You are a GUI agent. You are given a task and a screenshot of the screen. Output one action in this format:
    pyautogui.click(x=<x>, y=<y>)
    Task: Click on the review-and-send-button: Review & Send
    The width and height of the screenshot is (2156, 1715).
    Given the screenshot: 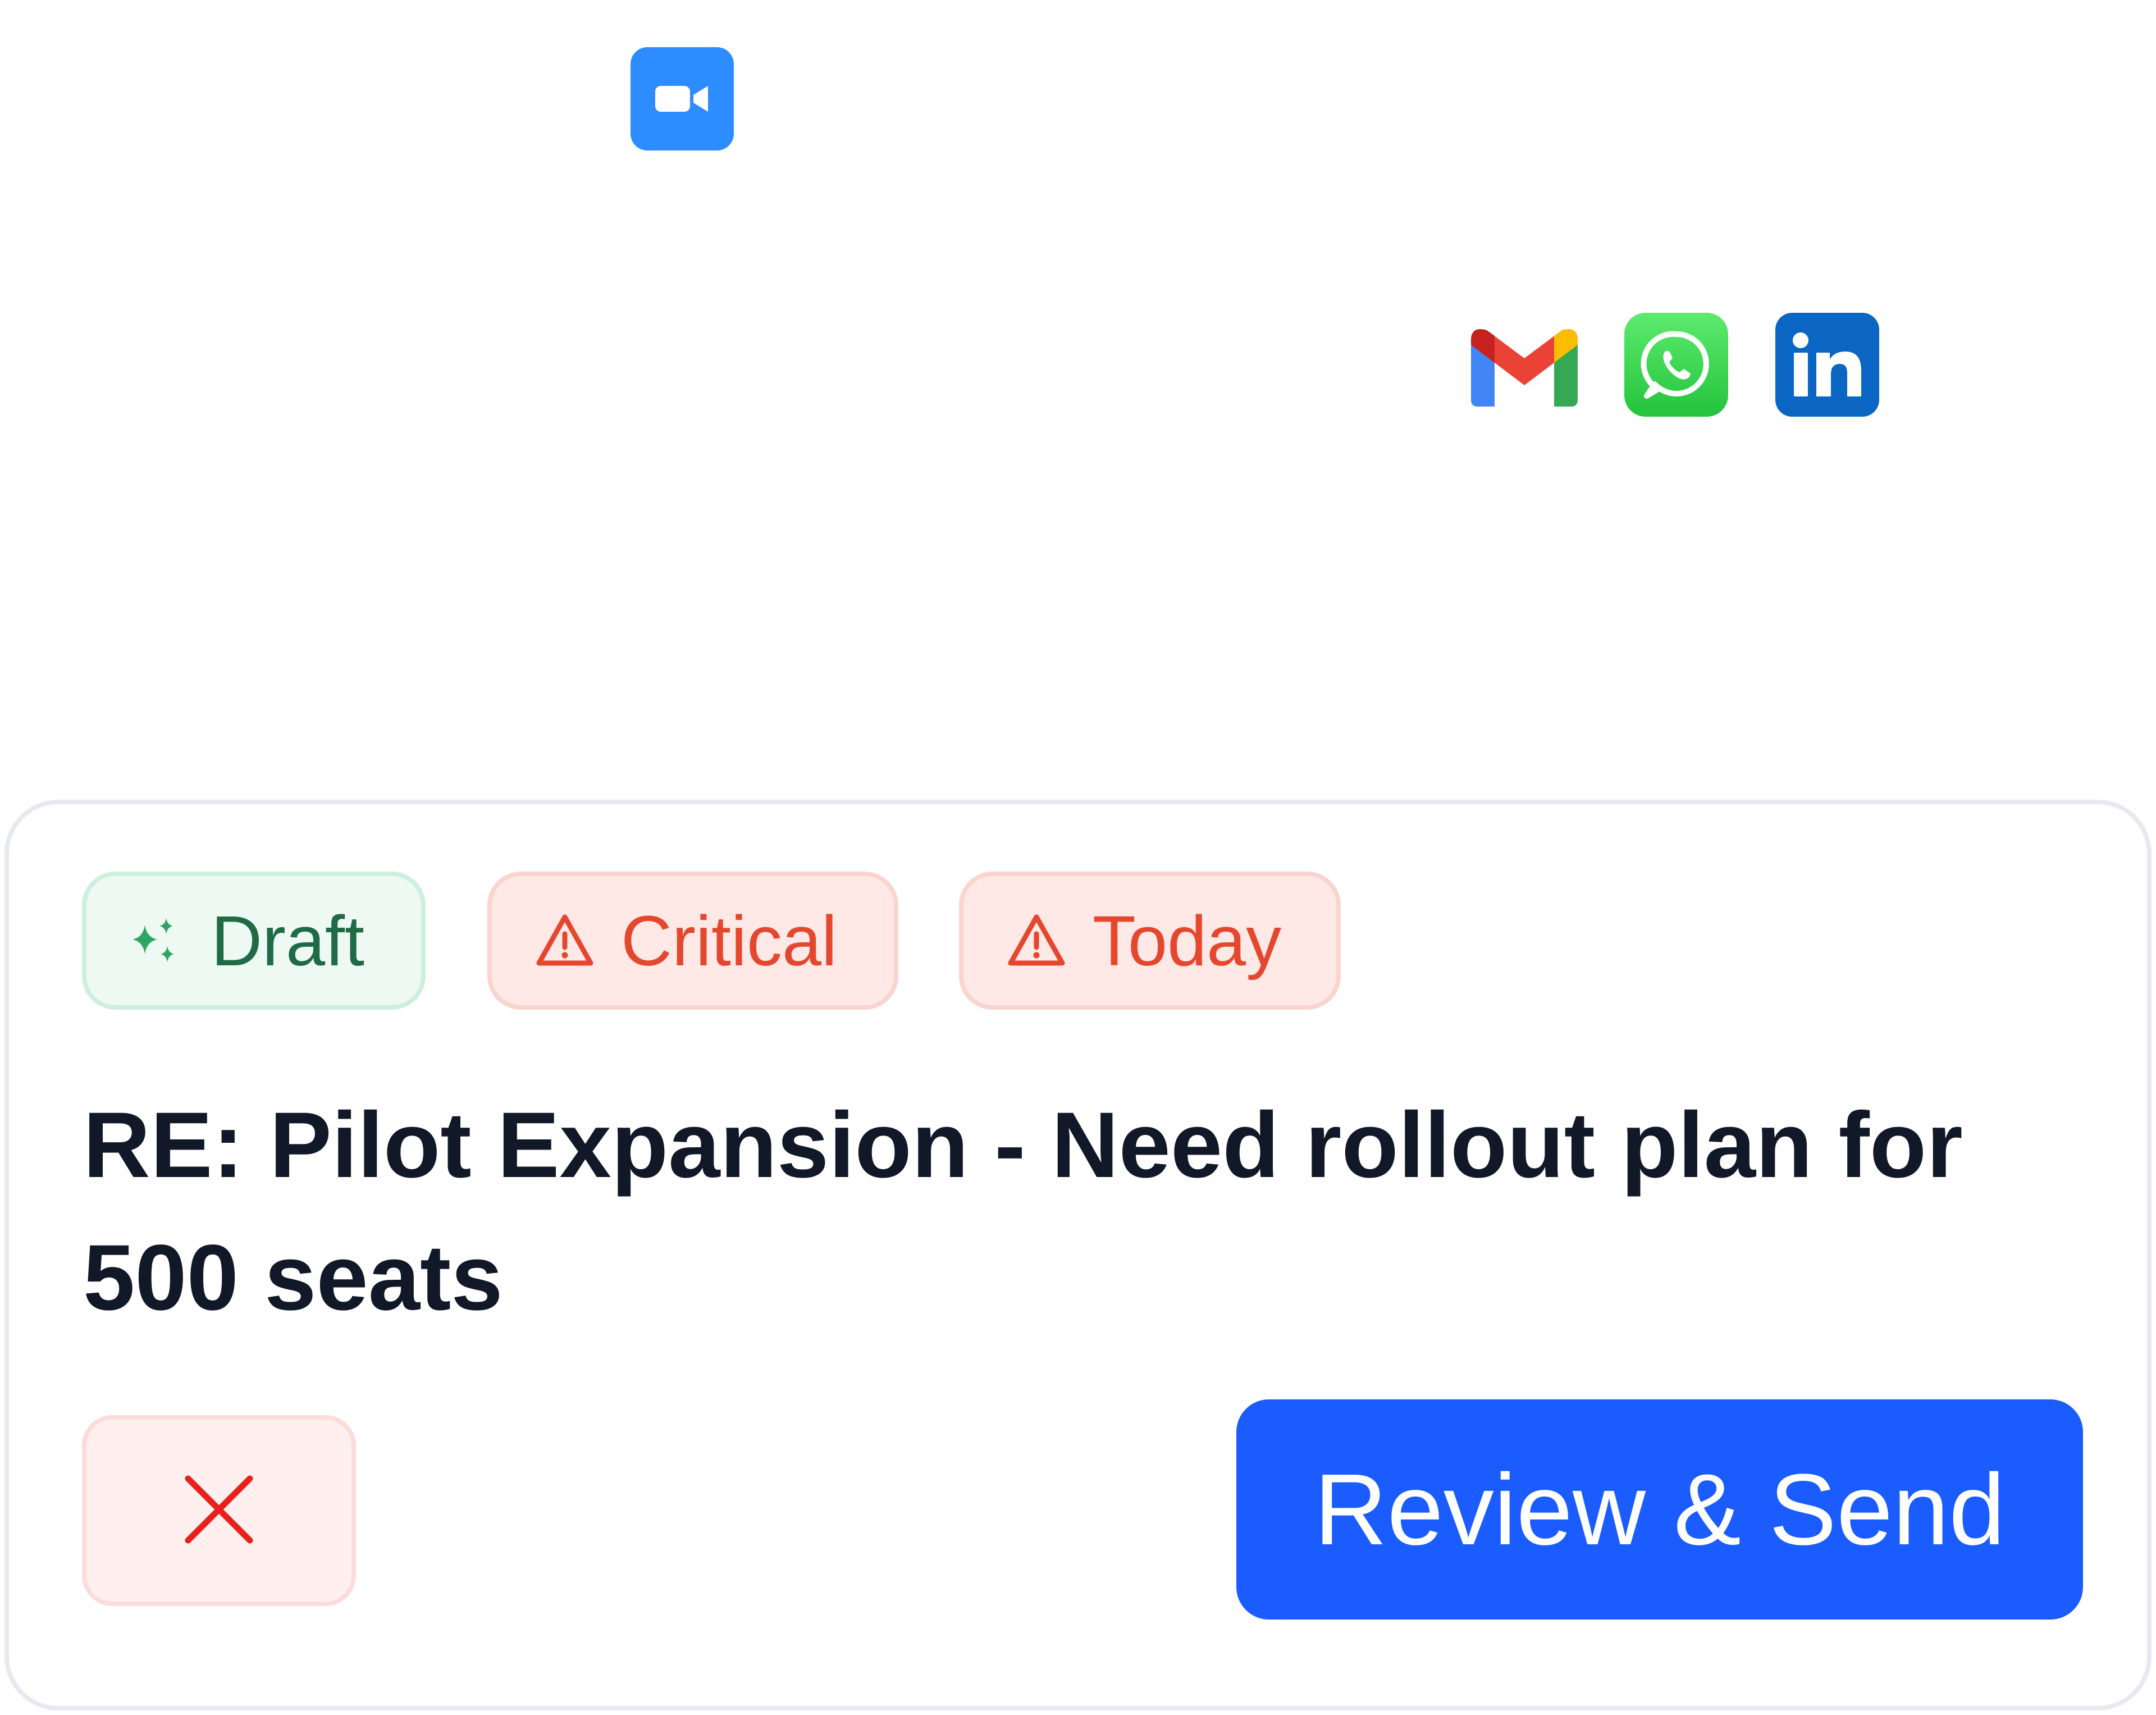 What is the action you would take?
    pyautogui.click(x=1659, y=1509)
    